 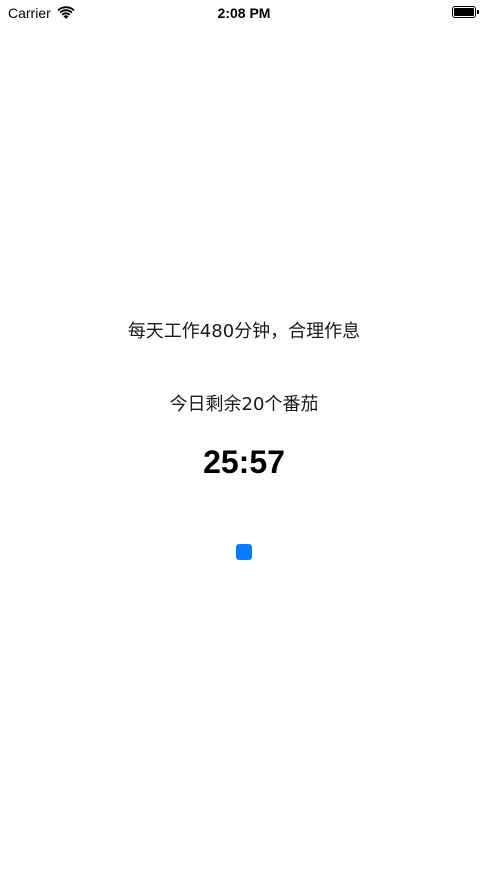 What do you see at coordinates (244, 331) in the screenshot?
I see `work-tagline: 每天工作480分钟，合理作息` at bounding box center [244, 331].